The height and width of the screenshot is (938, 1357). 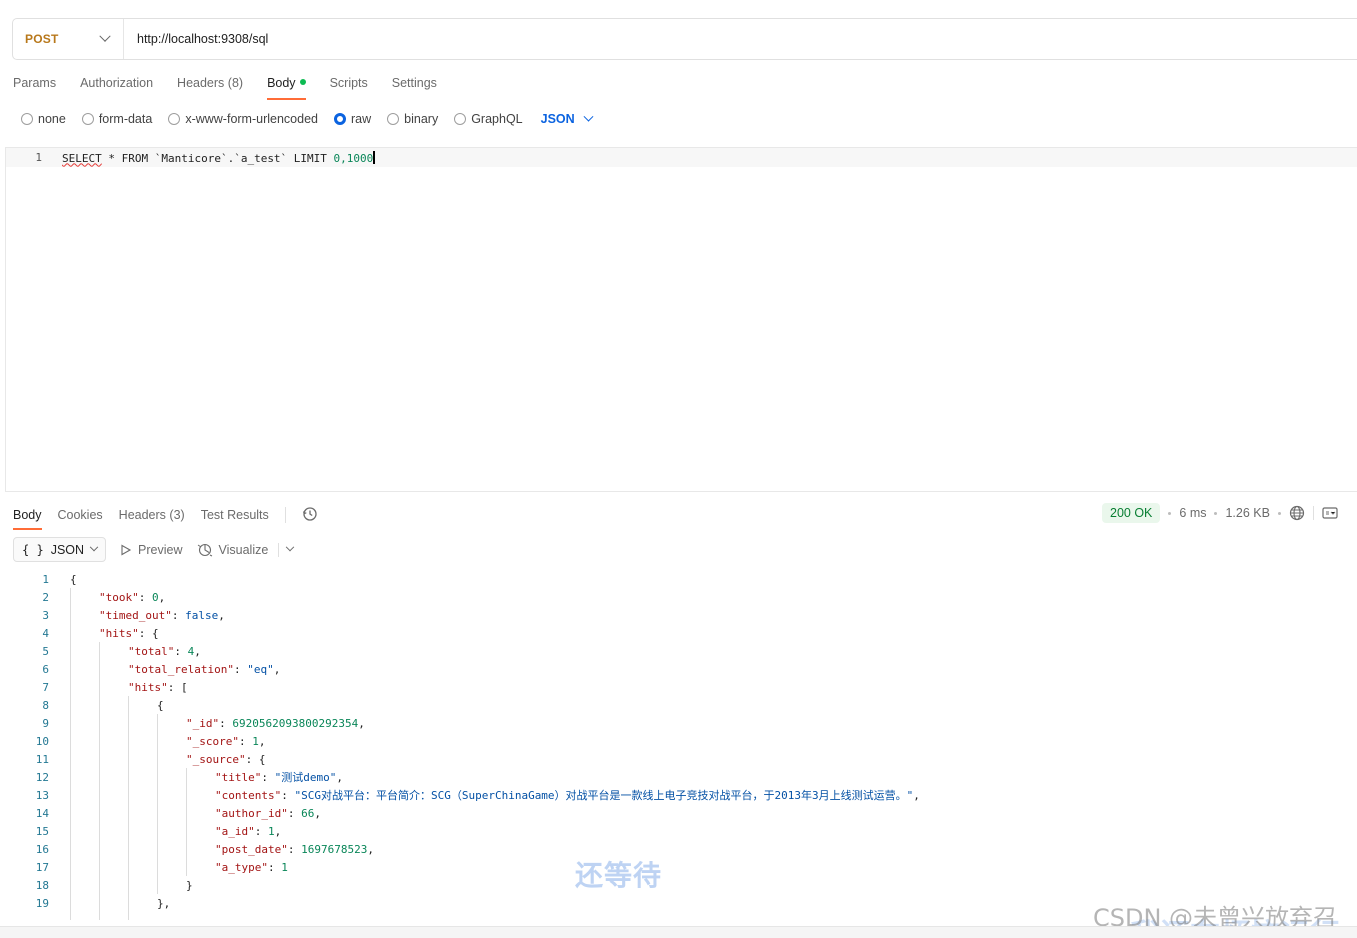 I want to click on response-size: 1.26 KB, so click(x=1247, y=513).